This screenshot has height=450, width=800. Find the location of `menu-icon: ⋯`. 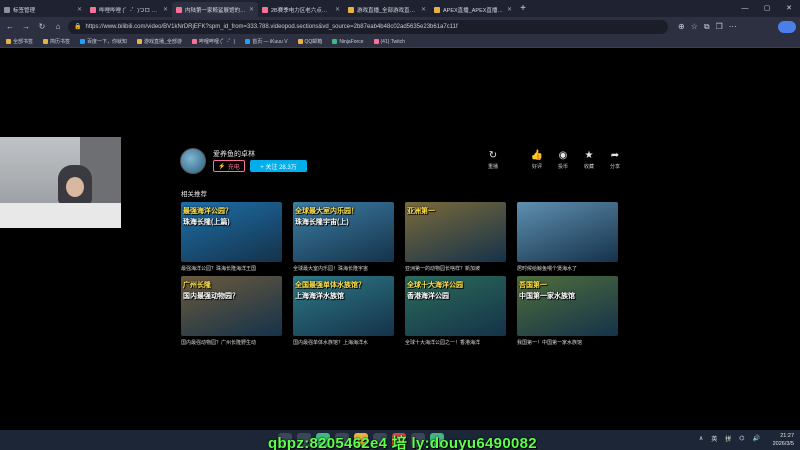

menu-icon: ⋯ is located at coordinates (733, 26).